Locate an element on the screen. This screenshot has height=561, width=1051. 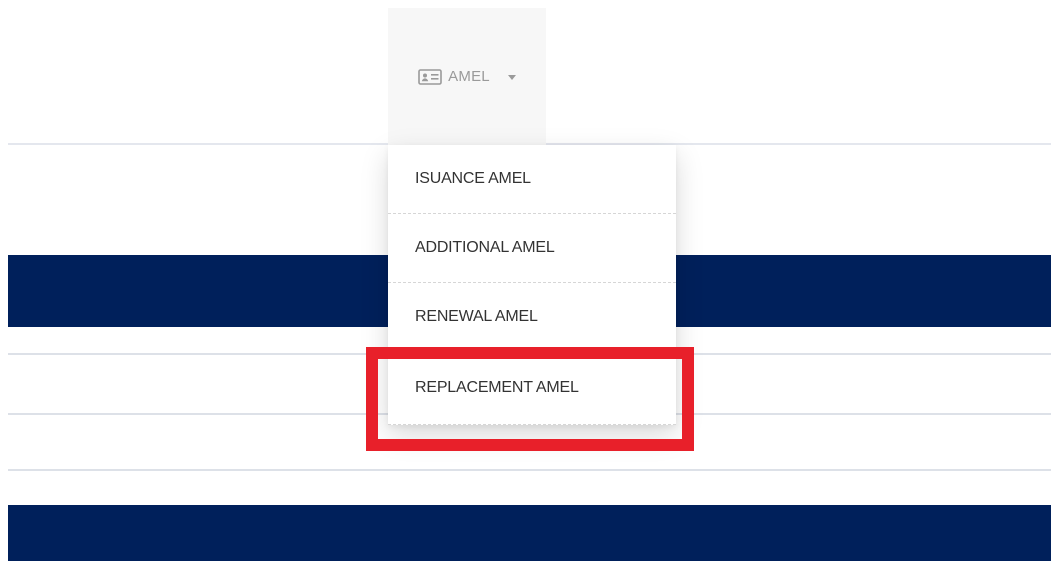
nav-menu-amel: AMEL is located at coordinates (467, 76).